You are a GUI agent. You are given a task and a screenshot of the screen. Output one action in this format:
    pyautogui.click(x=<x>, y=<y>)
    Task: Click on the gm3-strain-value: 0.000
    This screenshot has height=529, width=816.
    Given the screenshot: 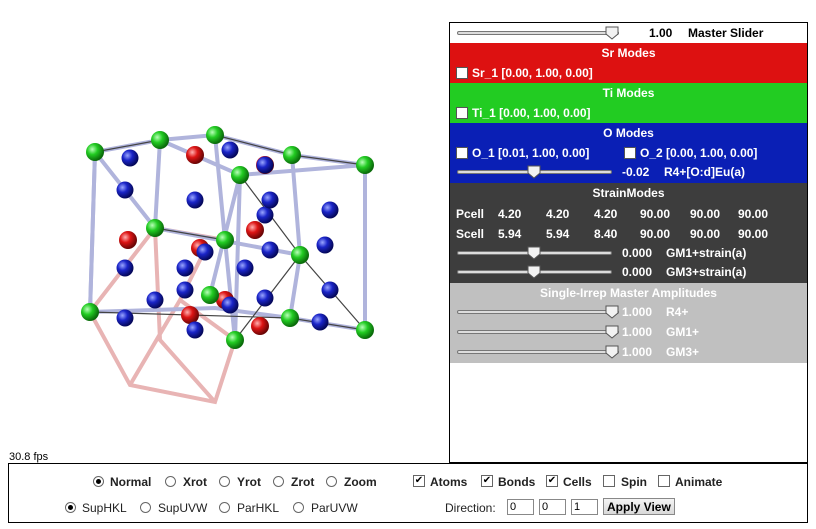 What is the action you would take?
    pyautogui.click(x=637, y=272)
    